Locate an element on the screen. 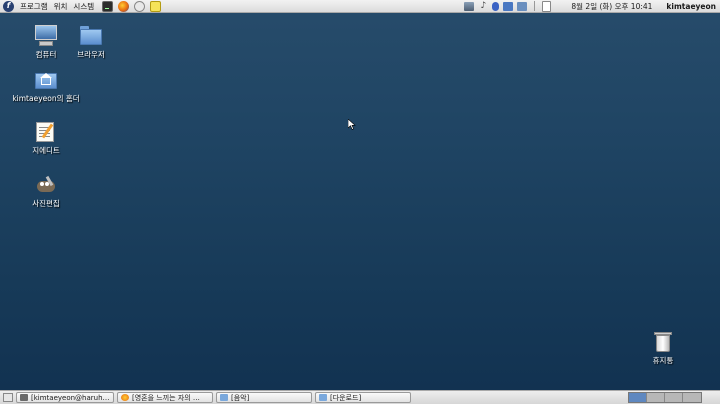  computer-icon is located at coordinates (46, 36).